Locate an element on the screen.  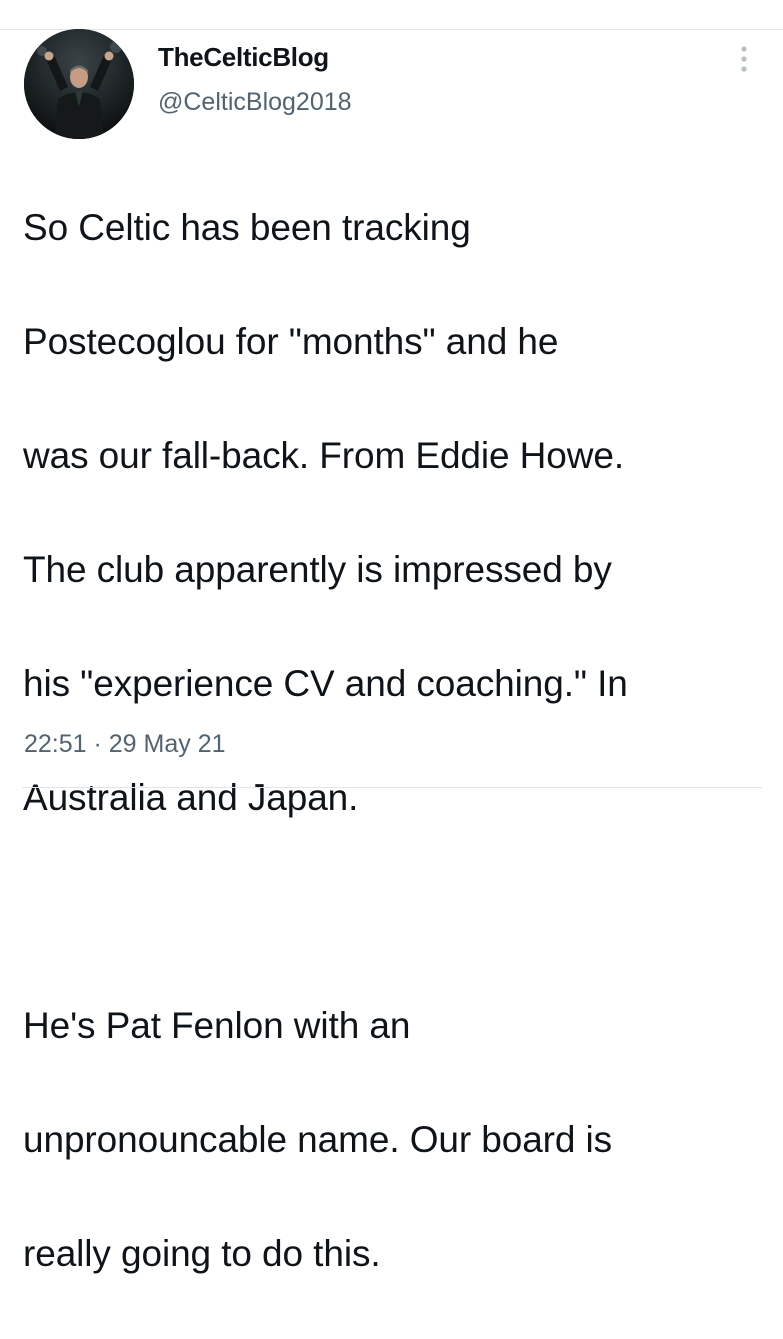
tweet-line: The club apparently is impressed by is located at coordinates (317, 569).